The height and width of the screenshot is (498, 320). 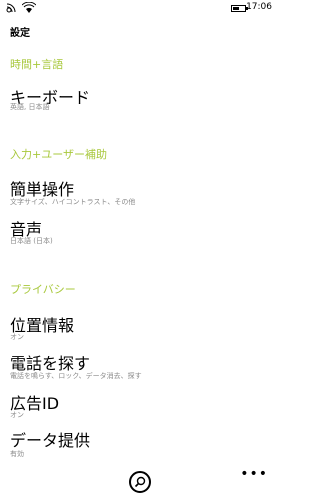 I want to click on setting-item-find-my-phone-subtitle: 電話を鳴らす、ロック、データ消去、探す, so click(x=76, y=376).